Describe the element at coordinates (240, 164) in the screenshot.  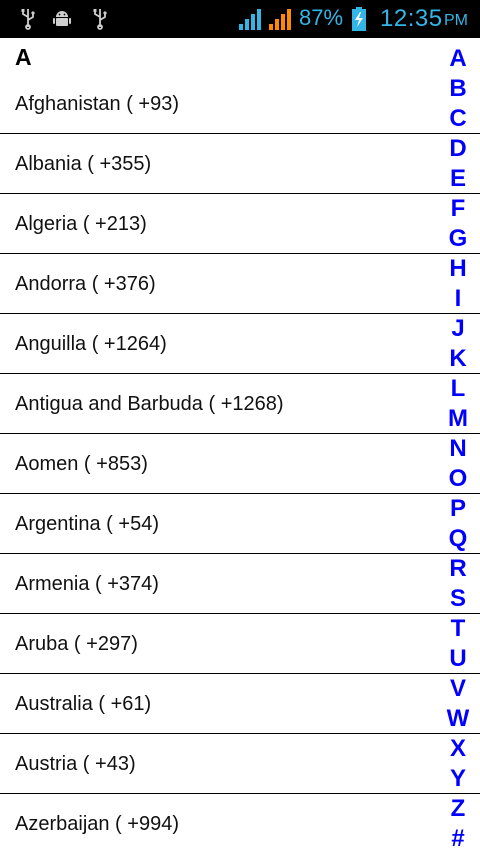
I see `list-item: Albania ( +355)` at that location.